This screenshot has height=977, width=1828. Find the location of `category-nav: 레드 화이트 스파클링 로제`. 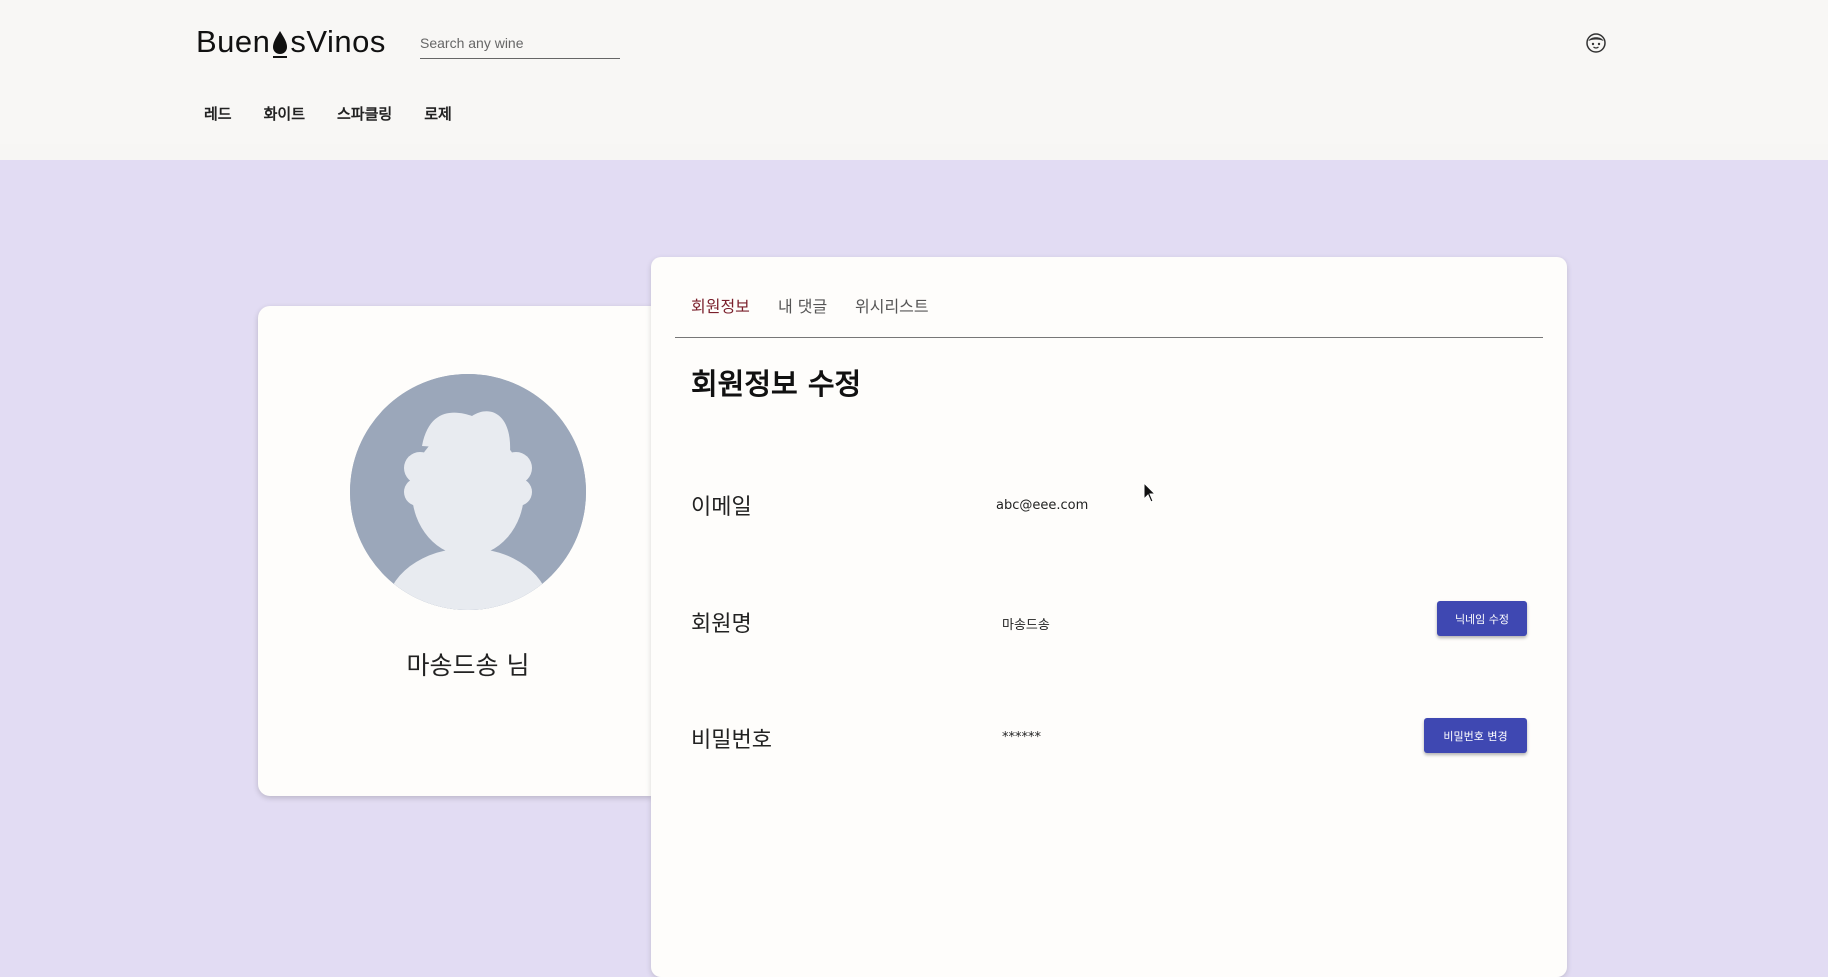

category-nav: 레드 화이트 스파클링 로제 is located at coordinates (336, 113).